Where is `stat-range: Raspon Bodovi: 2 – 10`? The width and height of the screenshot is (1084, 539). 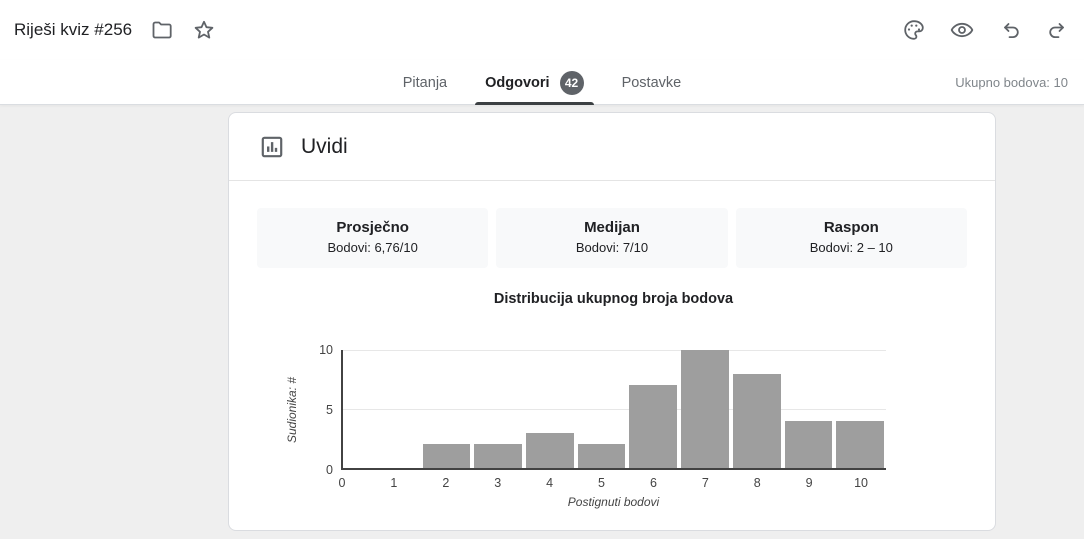 stat-range: Raspon Bodovi: 2 – 10 is located at coordinates (851, 238).